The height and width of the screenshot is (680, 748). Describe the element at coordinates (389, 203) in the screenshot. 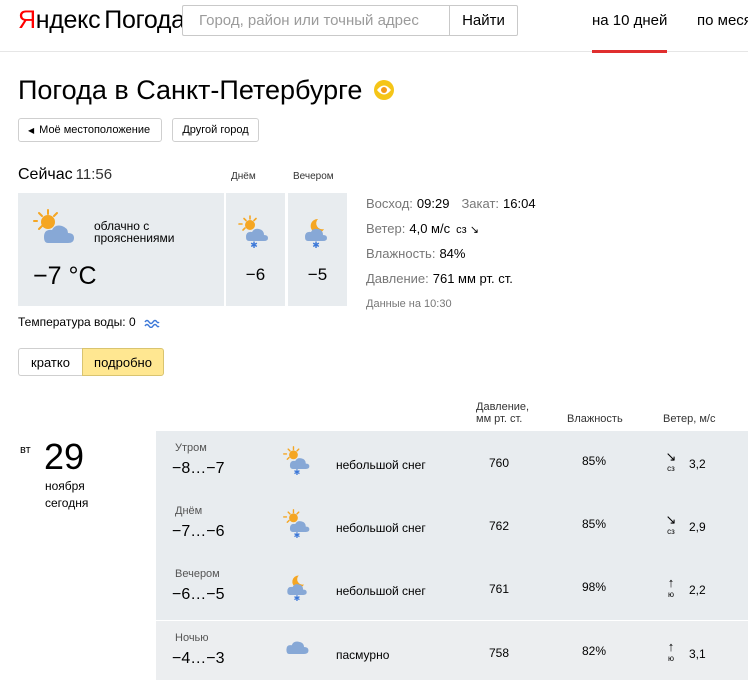

I see `sunrise-label: Восход:` at that location.